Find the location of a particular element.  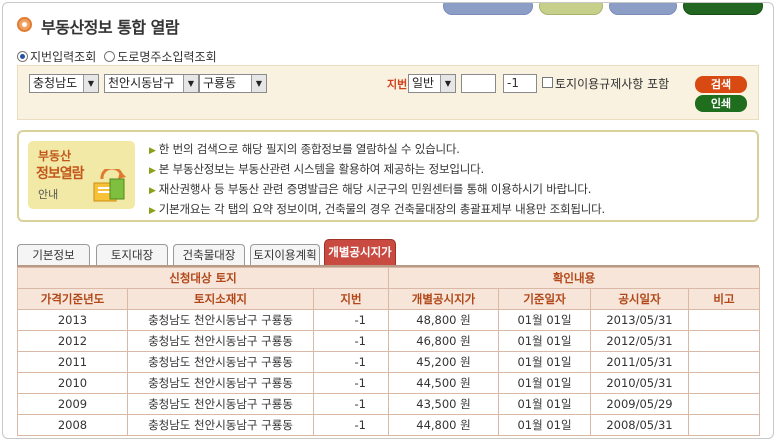

jibun-label: 지번 is located at coordinates (397, 84).